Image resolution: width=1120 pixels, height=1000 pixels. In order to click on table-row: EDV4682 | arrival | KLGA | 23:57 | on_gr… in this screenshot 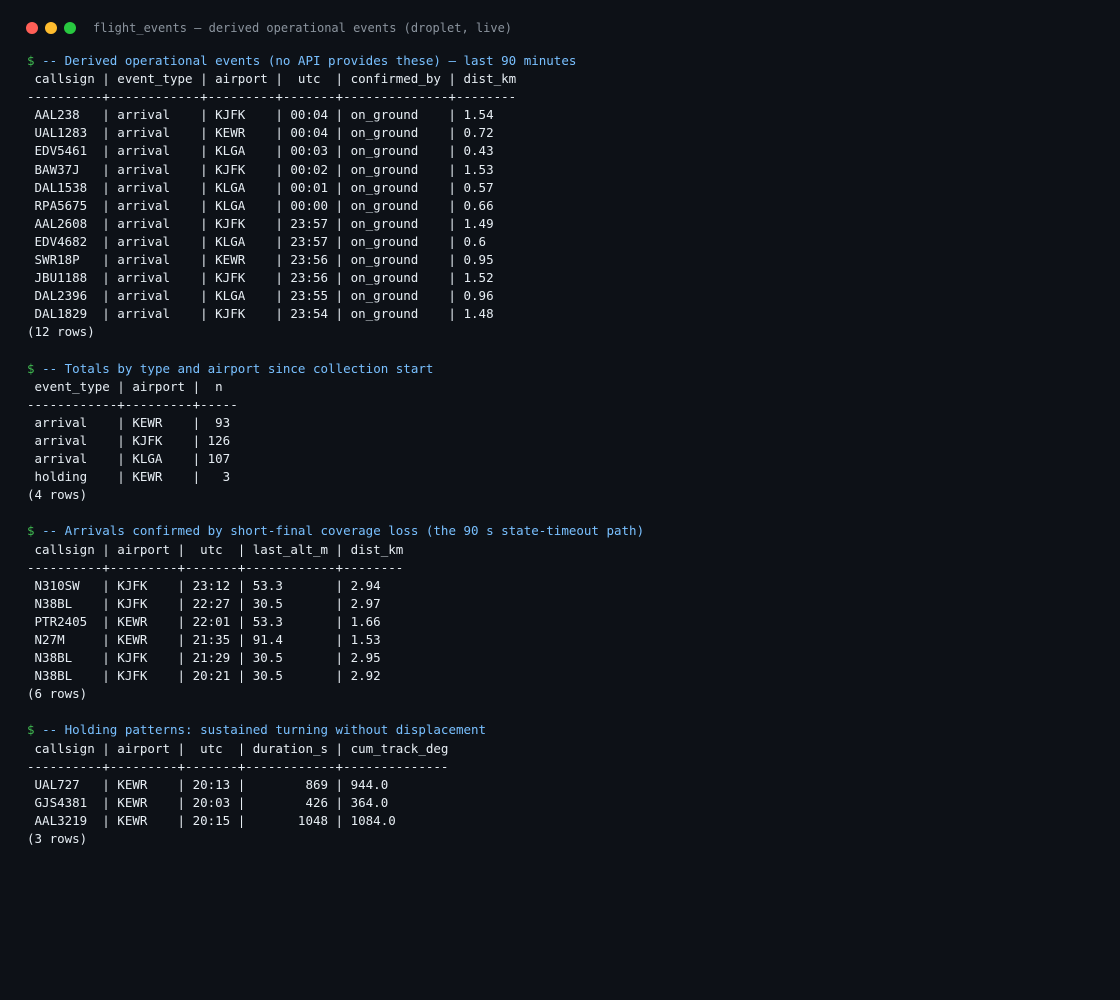, I will do `click(257, 241)`.